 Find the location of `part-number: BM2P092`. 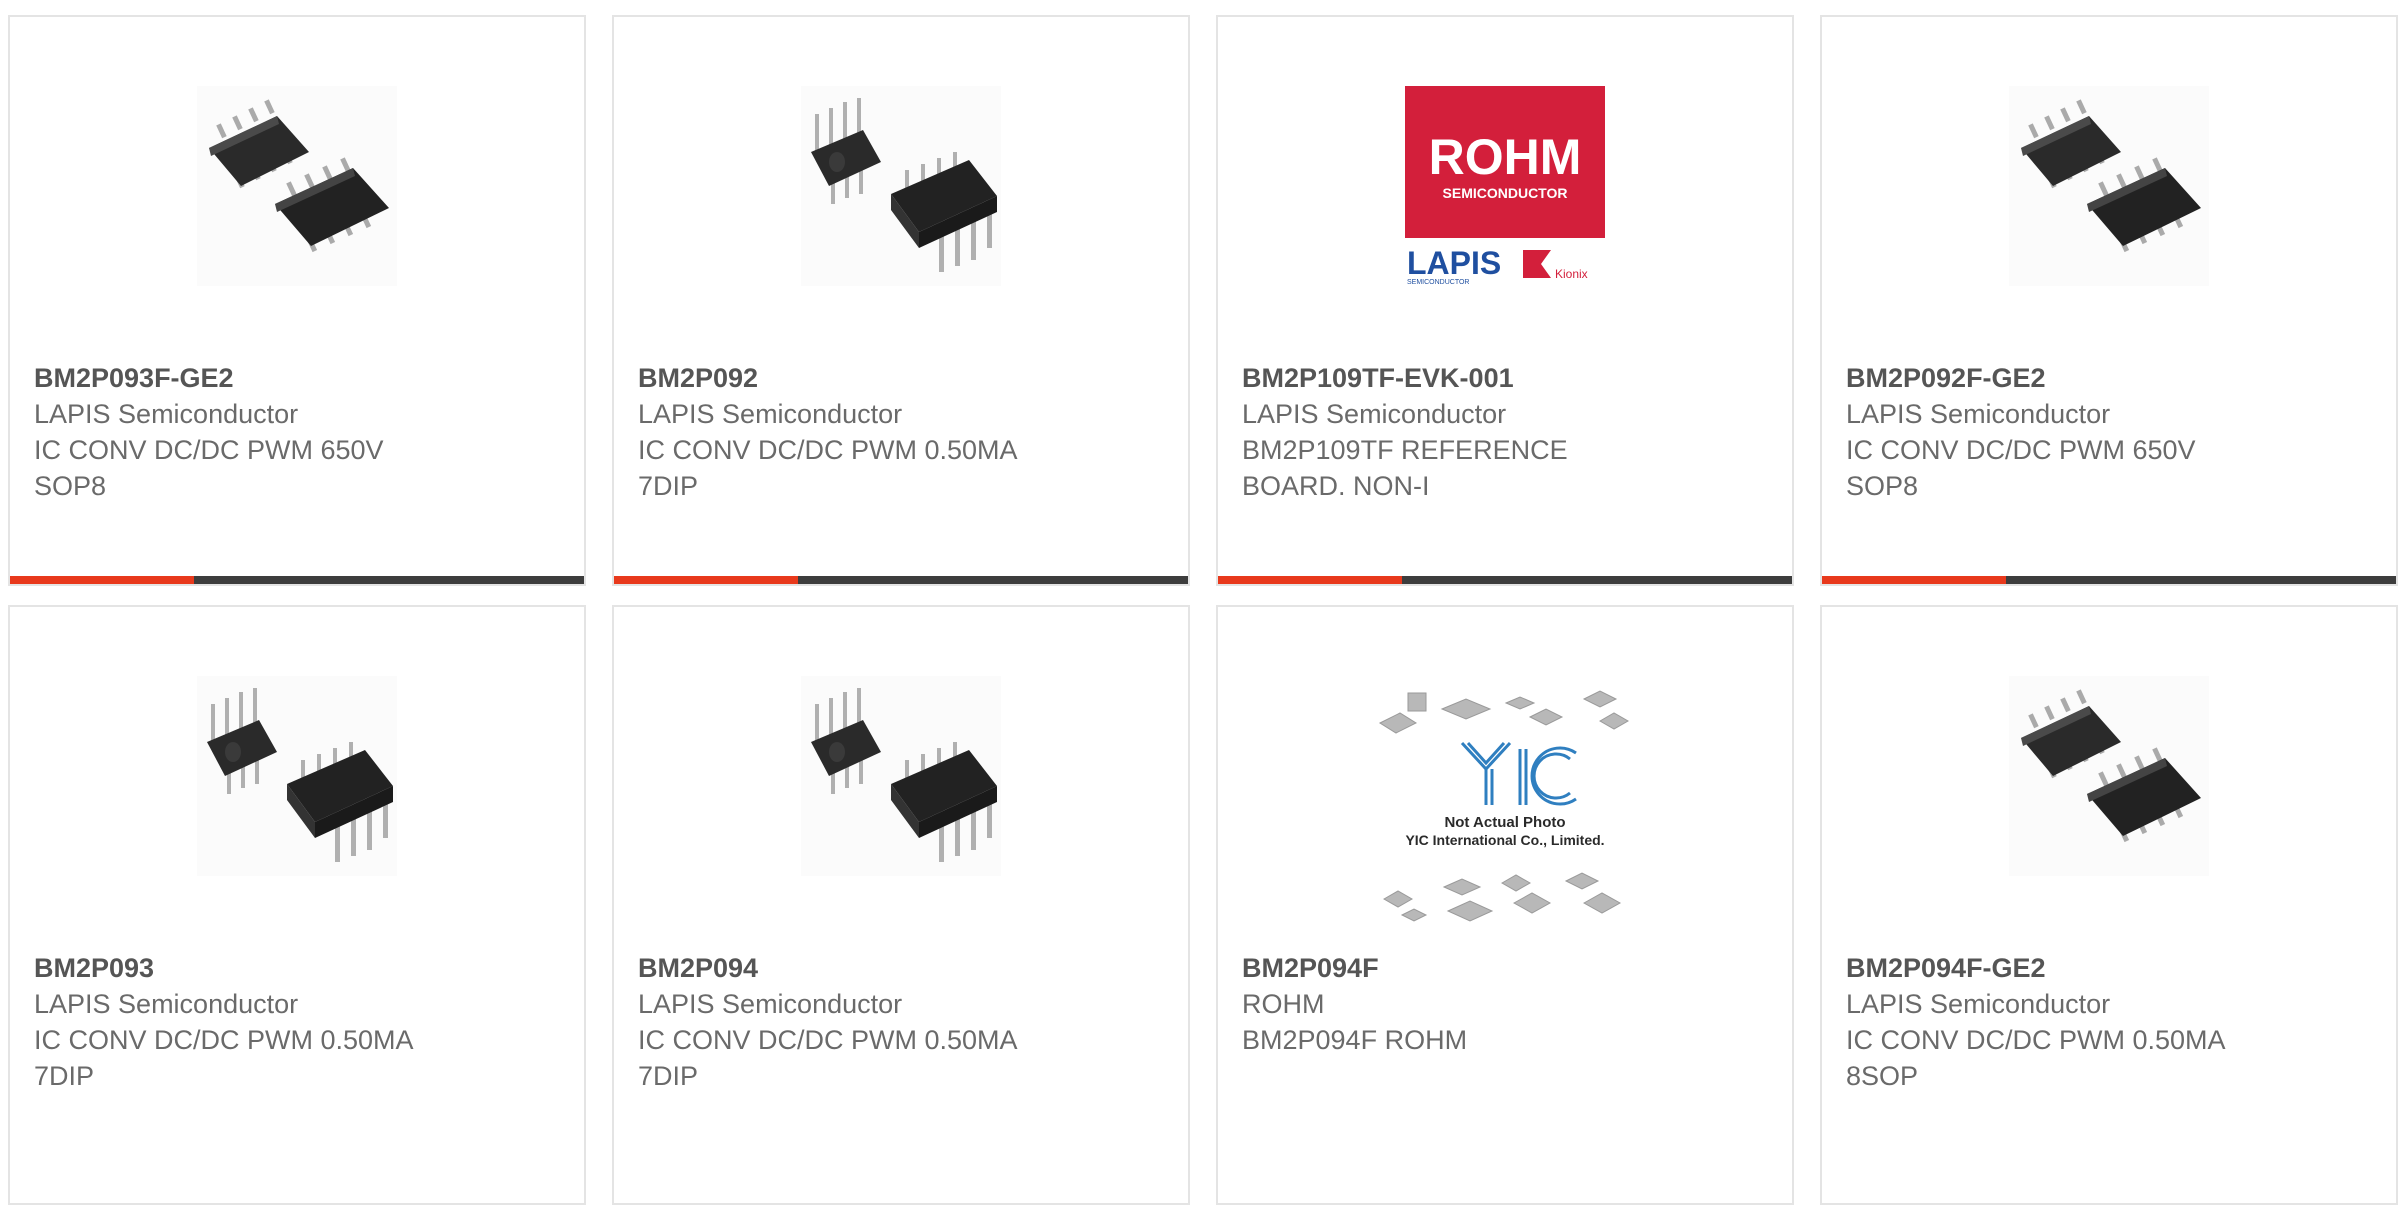

part-number: BM2P092 is located at coordinates (907, 378).